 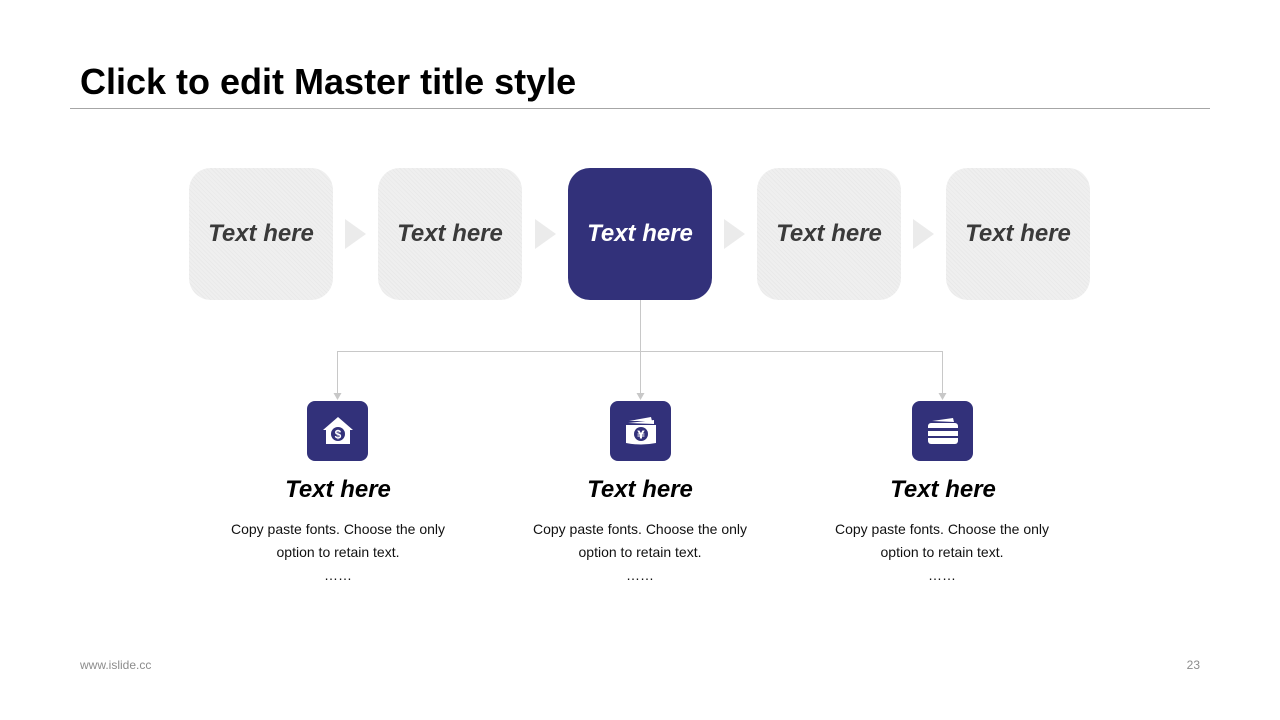 I want to click on house-dollar-icon: $, so click(x=337, y=430).